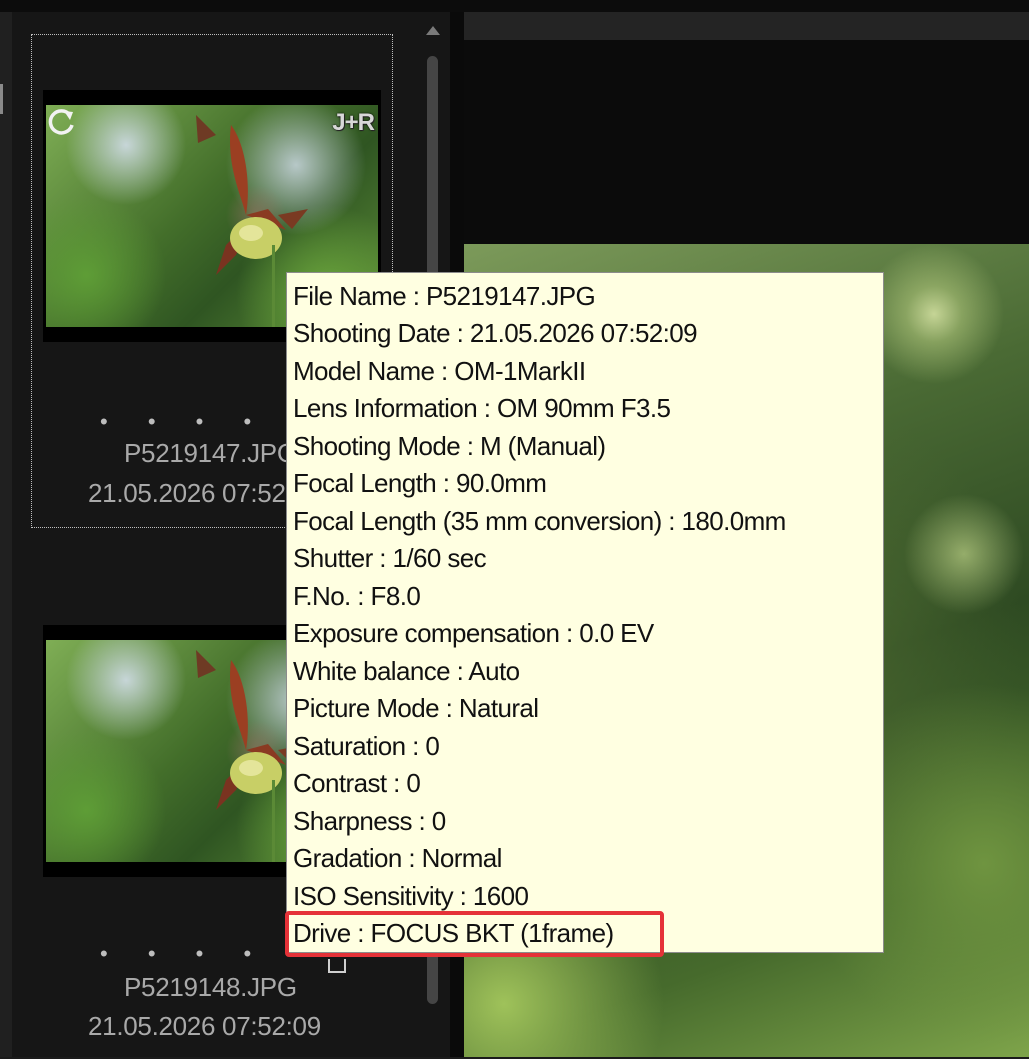  What do you see at coordinates (420, 483) in the screenshot?
I see `tooltip-focal-length: Focal Length : 90.0mm` at bounding box center [420, 483].